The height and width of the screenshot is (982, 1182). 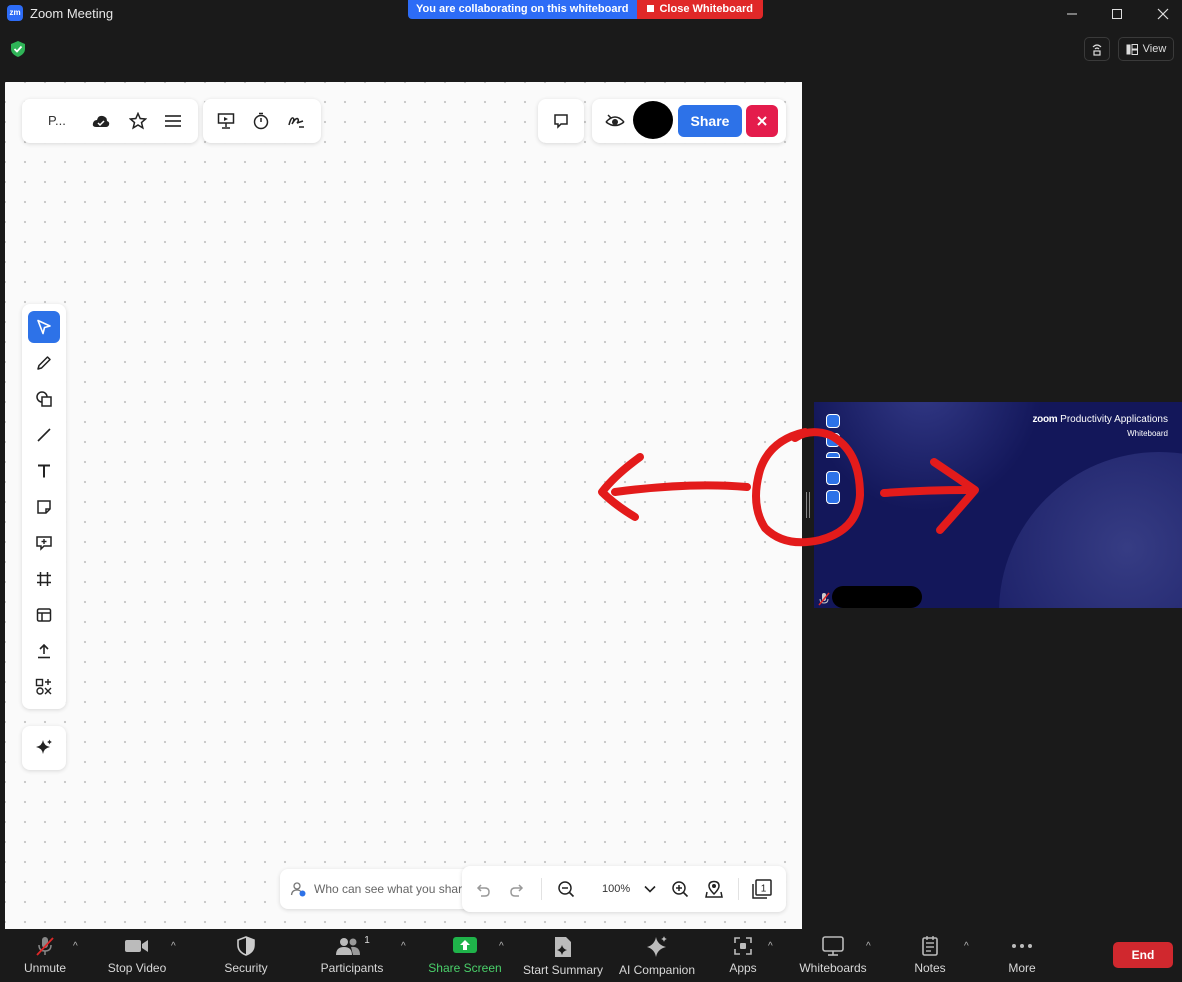 What do you see at coordinates (137, 968) in the screenshot?
I see `stop-video-label: Stop Video` at bounding box center [137, 968].